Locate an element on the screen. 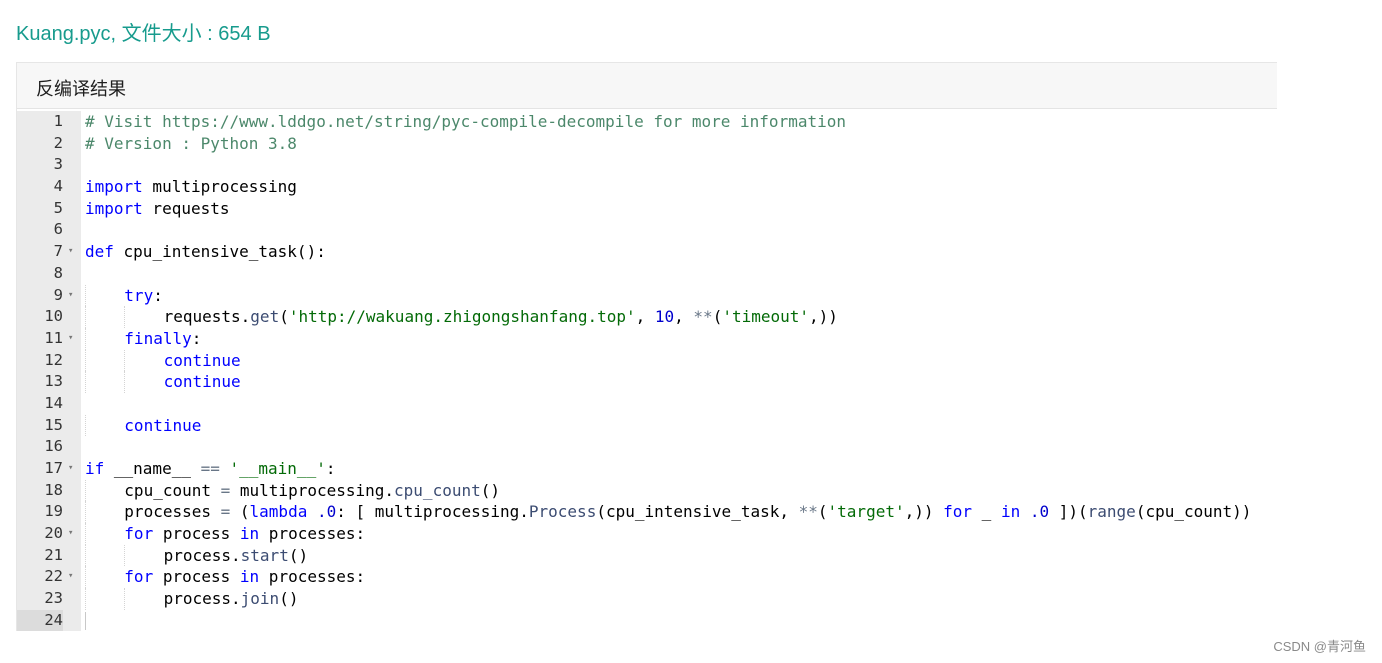 The width and height of the screenshot is (1382, 663). code-token: : is located at coordinates (158, 295).